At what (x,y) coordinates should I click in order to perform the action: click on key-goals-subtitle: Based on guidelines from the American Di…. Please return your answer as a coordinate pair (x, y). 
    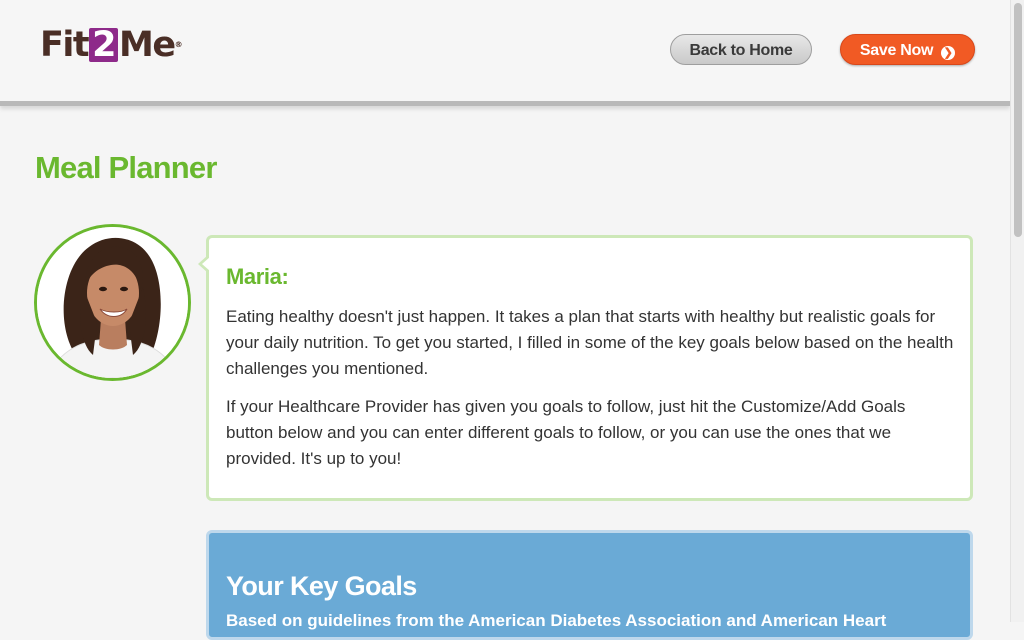
    Looking at the image, I should click on (556, 620).